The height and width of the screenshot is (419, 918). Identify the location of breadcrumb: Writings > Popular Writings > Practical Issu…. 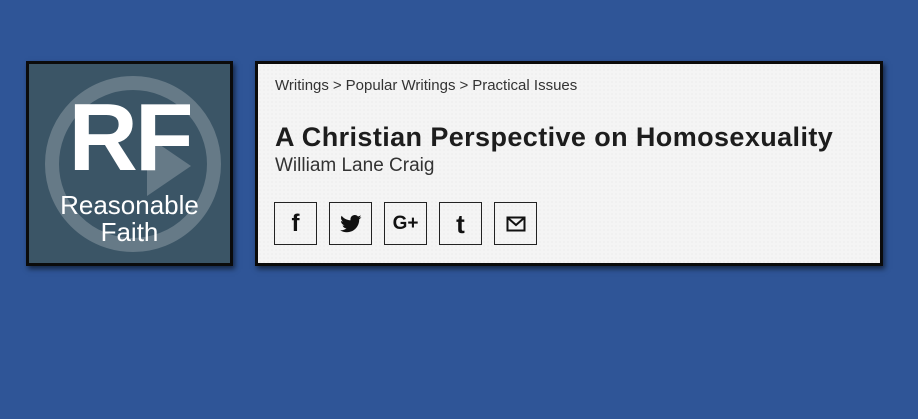
(426, 85).